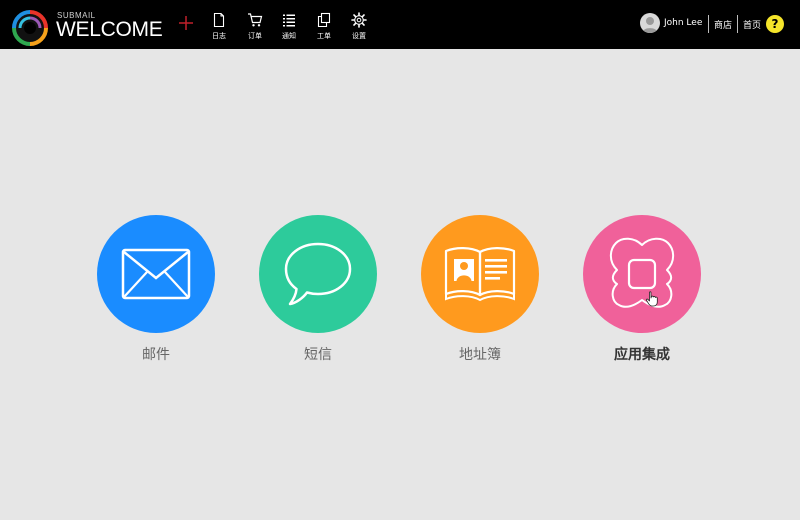 The width and height of the screenshot is (800, 520). I want to click on user-avatar-icon, so click(650, 25).